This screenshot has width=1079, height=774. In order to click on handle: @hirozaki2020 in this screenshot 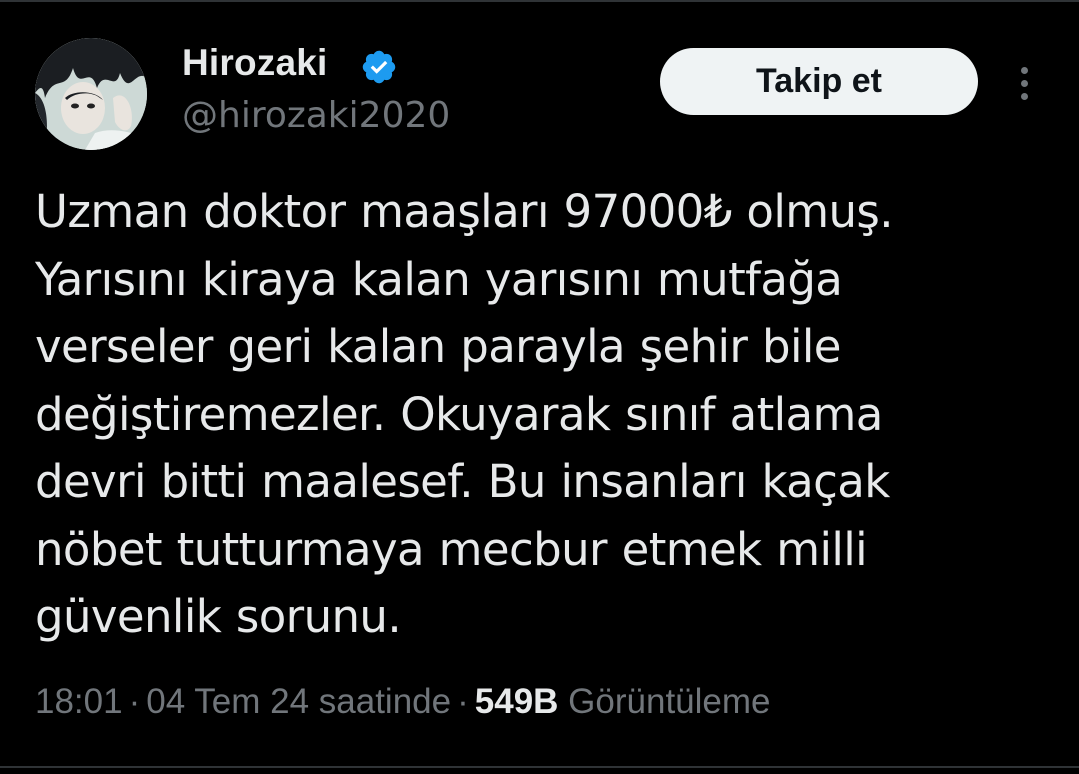, I will do `click(316, 115)`.